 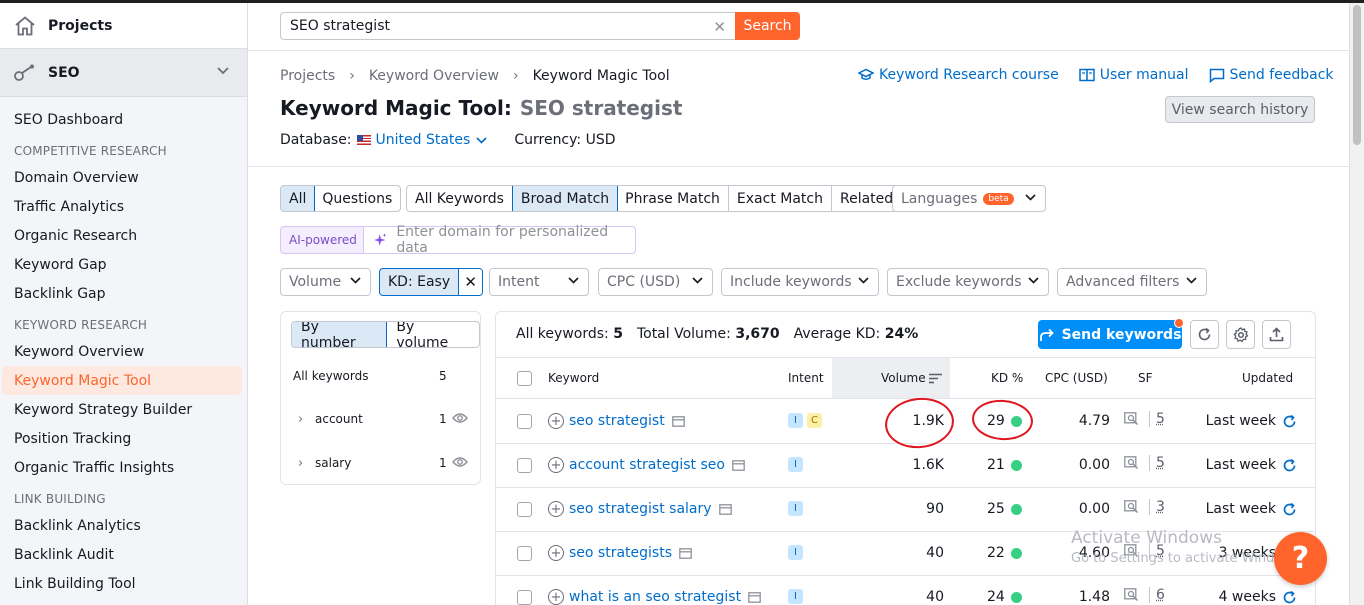 What do you see at coordinates (673, 198) in the screenshot?
I see `tab-phrase-match: Phrase Match` at bounding box center [673, 198].